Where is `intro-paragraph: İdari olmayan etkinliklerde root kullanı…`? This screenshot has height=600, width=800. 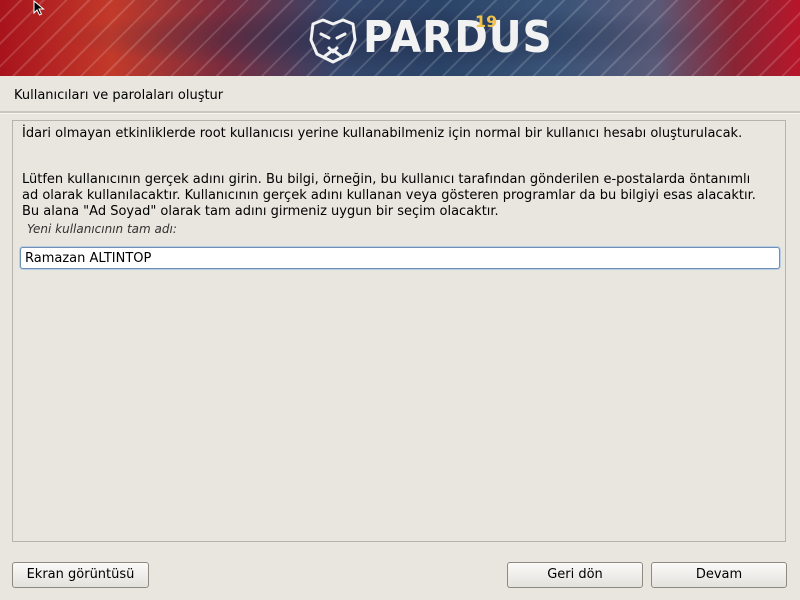
intro-paragraph: İdari olmayan etkinliklerde root kullanı… is located at coordinates (382, 133).